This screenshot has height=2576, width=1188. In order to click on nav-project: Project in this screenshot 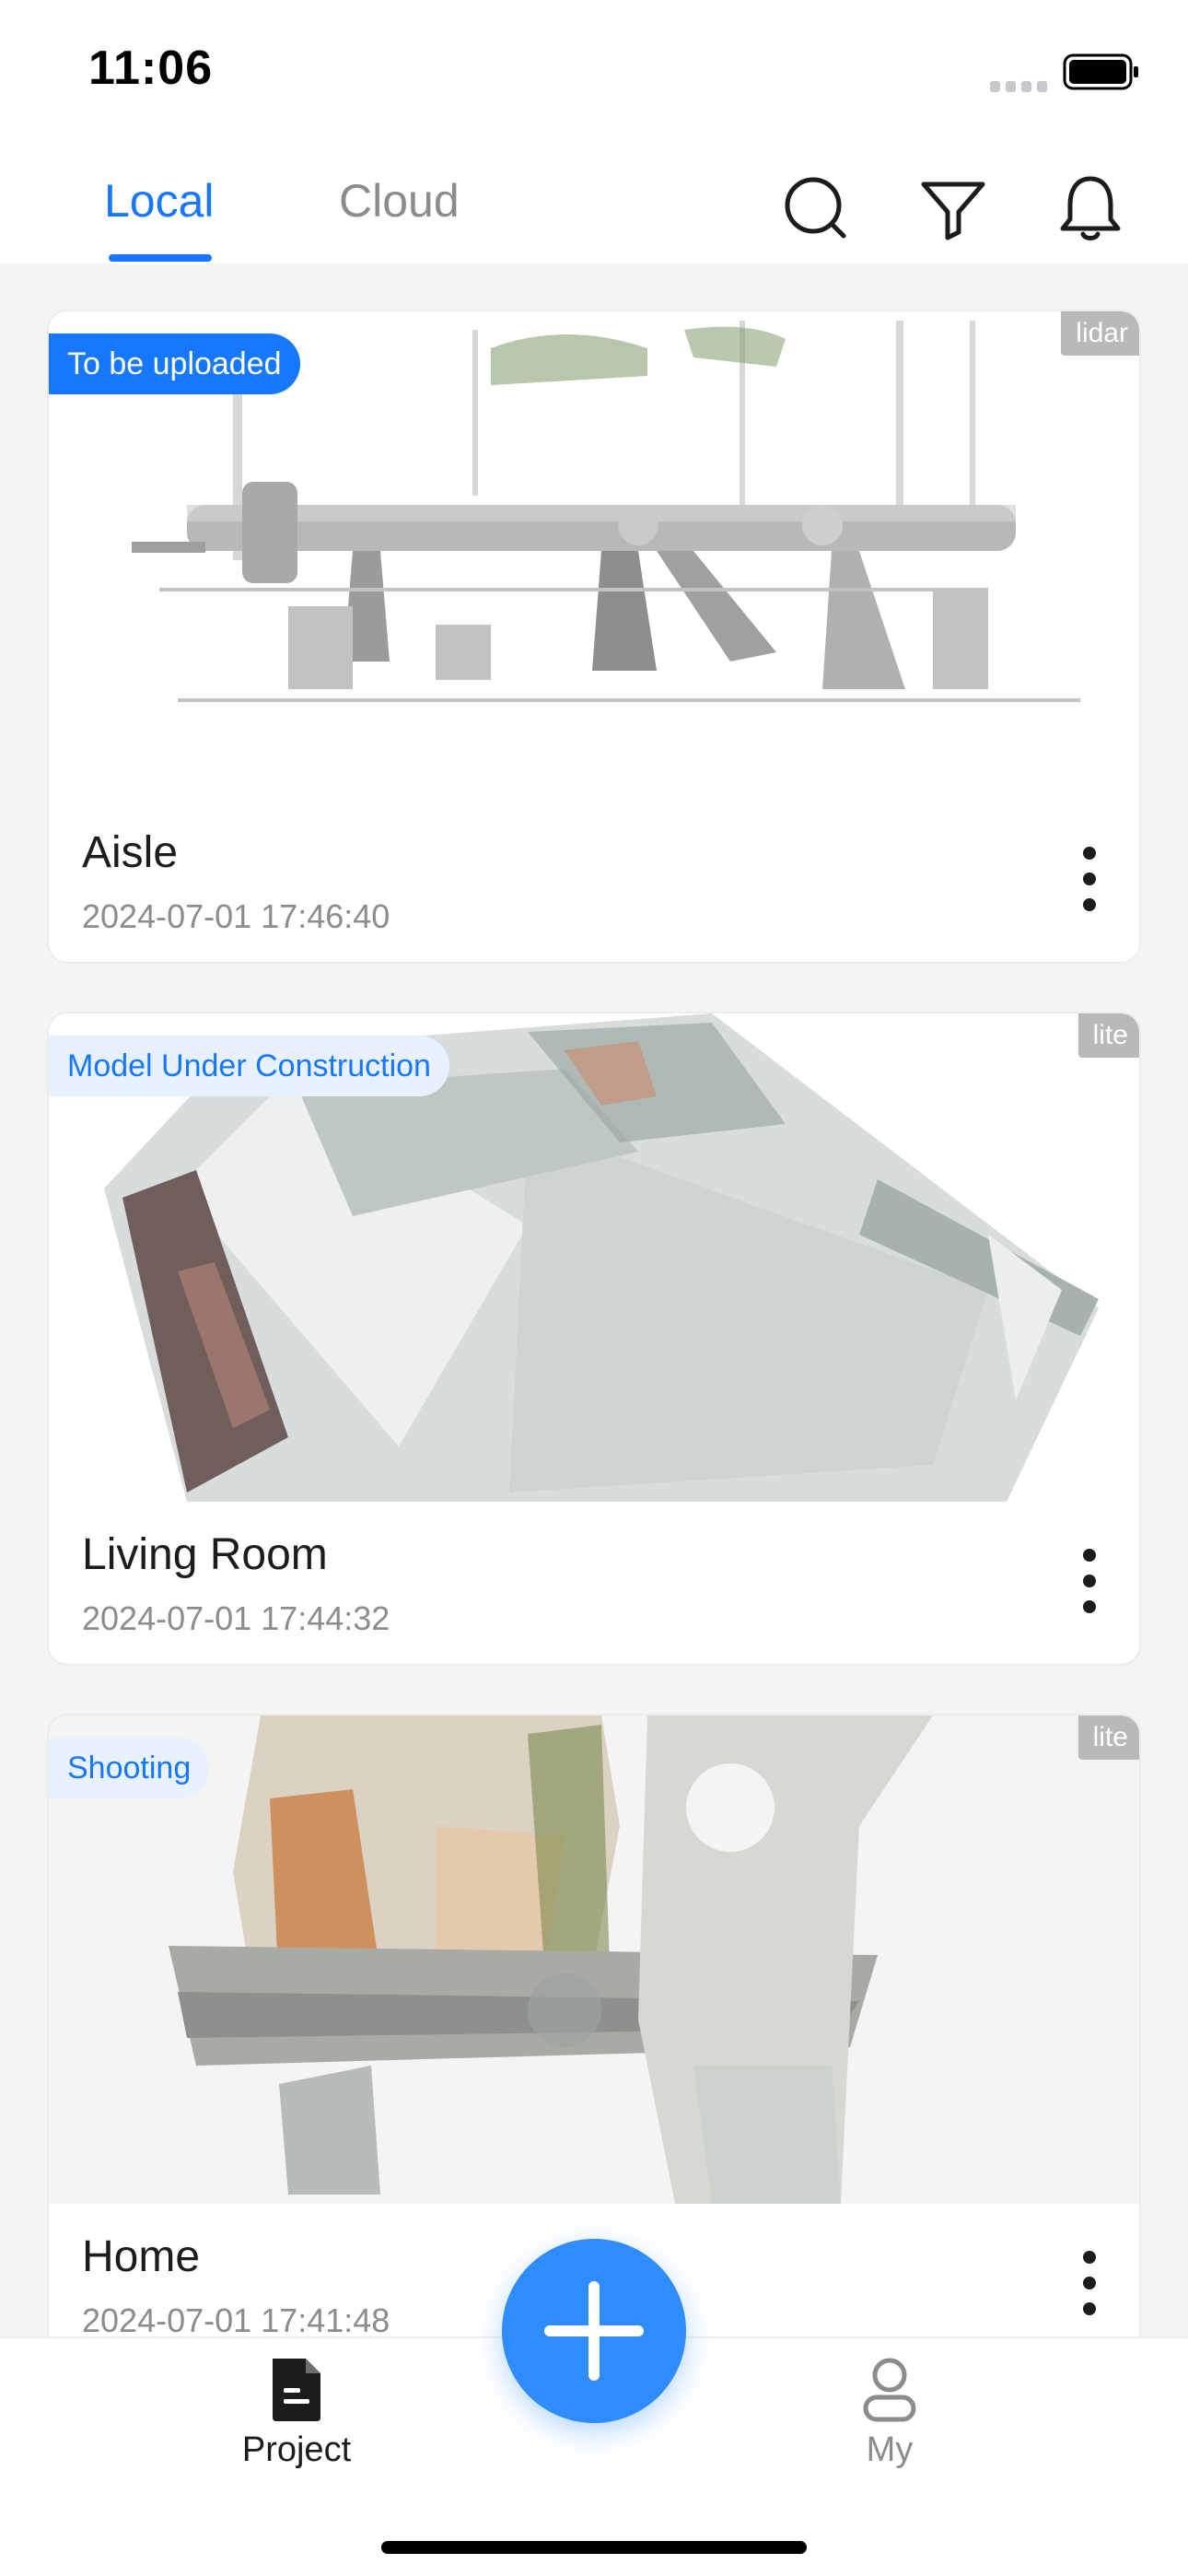, I will do `click(296, 2411)`.